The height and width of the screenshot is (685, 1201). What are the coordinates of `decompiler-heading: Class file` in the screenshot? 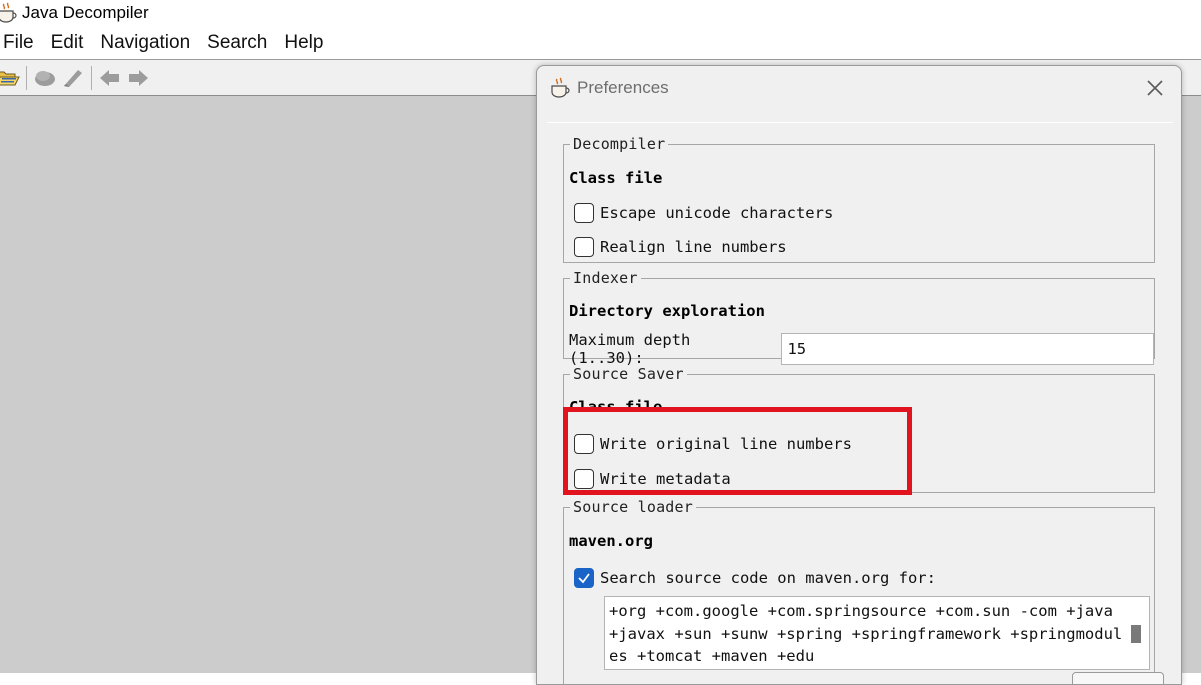 It's located at (616, 178).